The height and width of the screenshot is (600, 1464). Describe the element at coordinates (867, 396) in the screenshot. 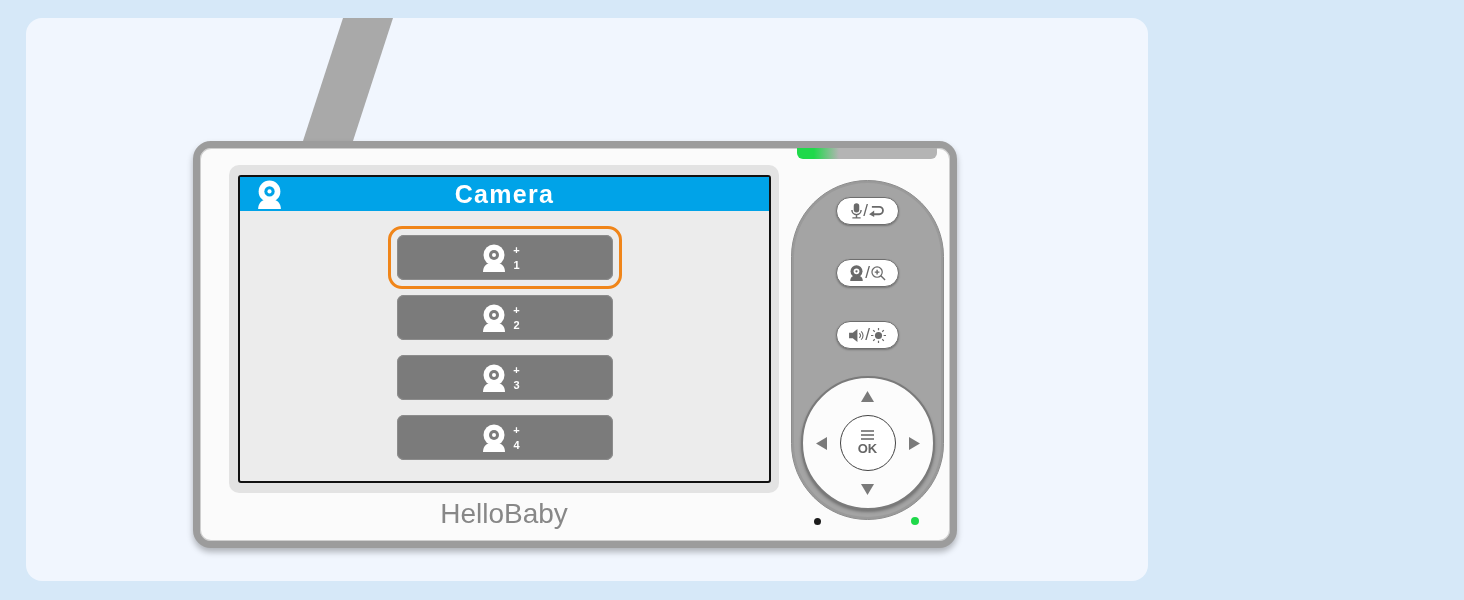

I see `up-arrow-icon` at that location.